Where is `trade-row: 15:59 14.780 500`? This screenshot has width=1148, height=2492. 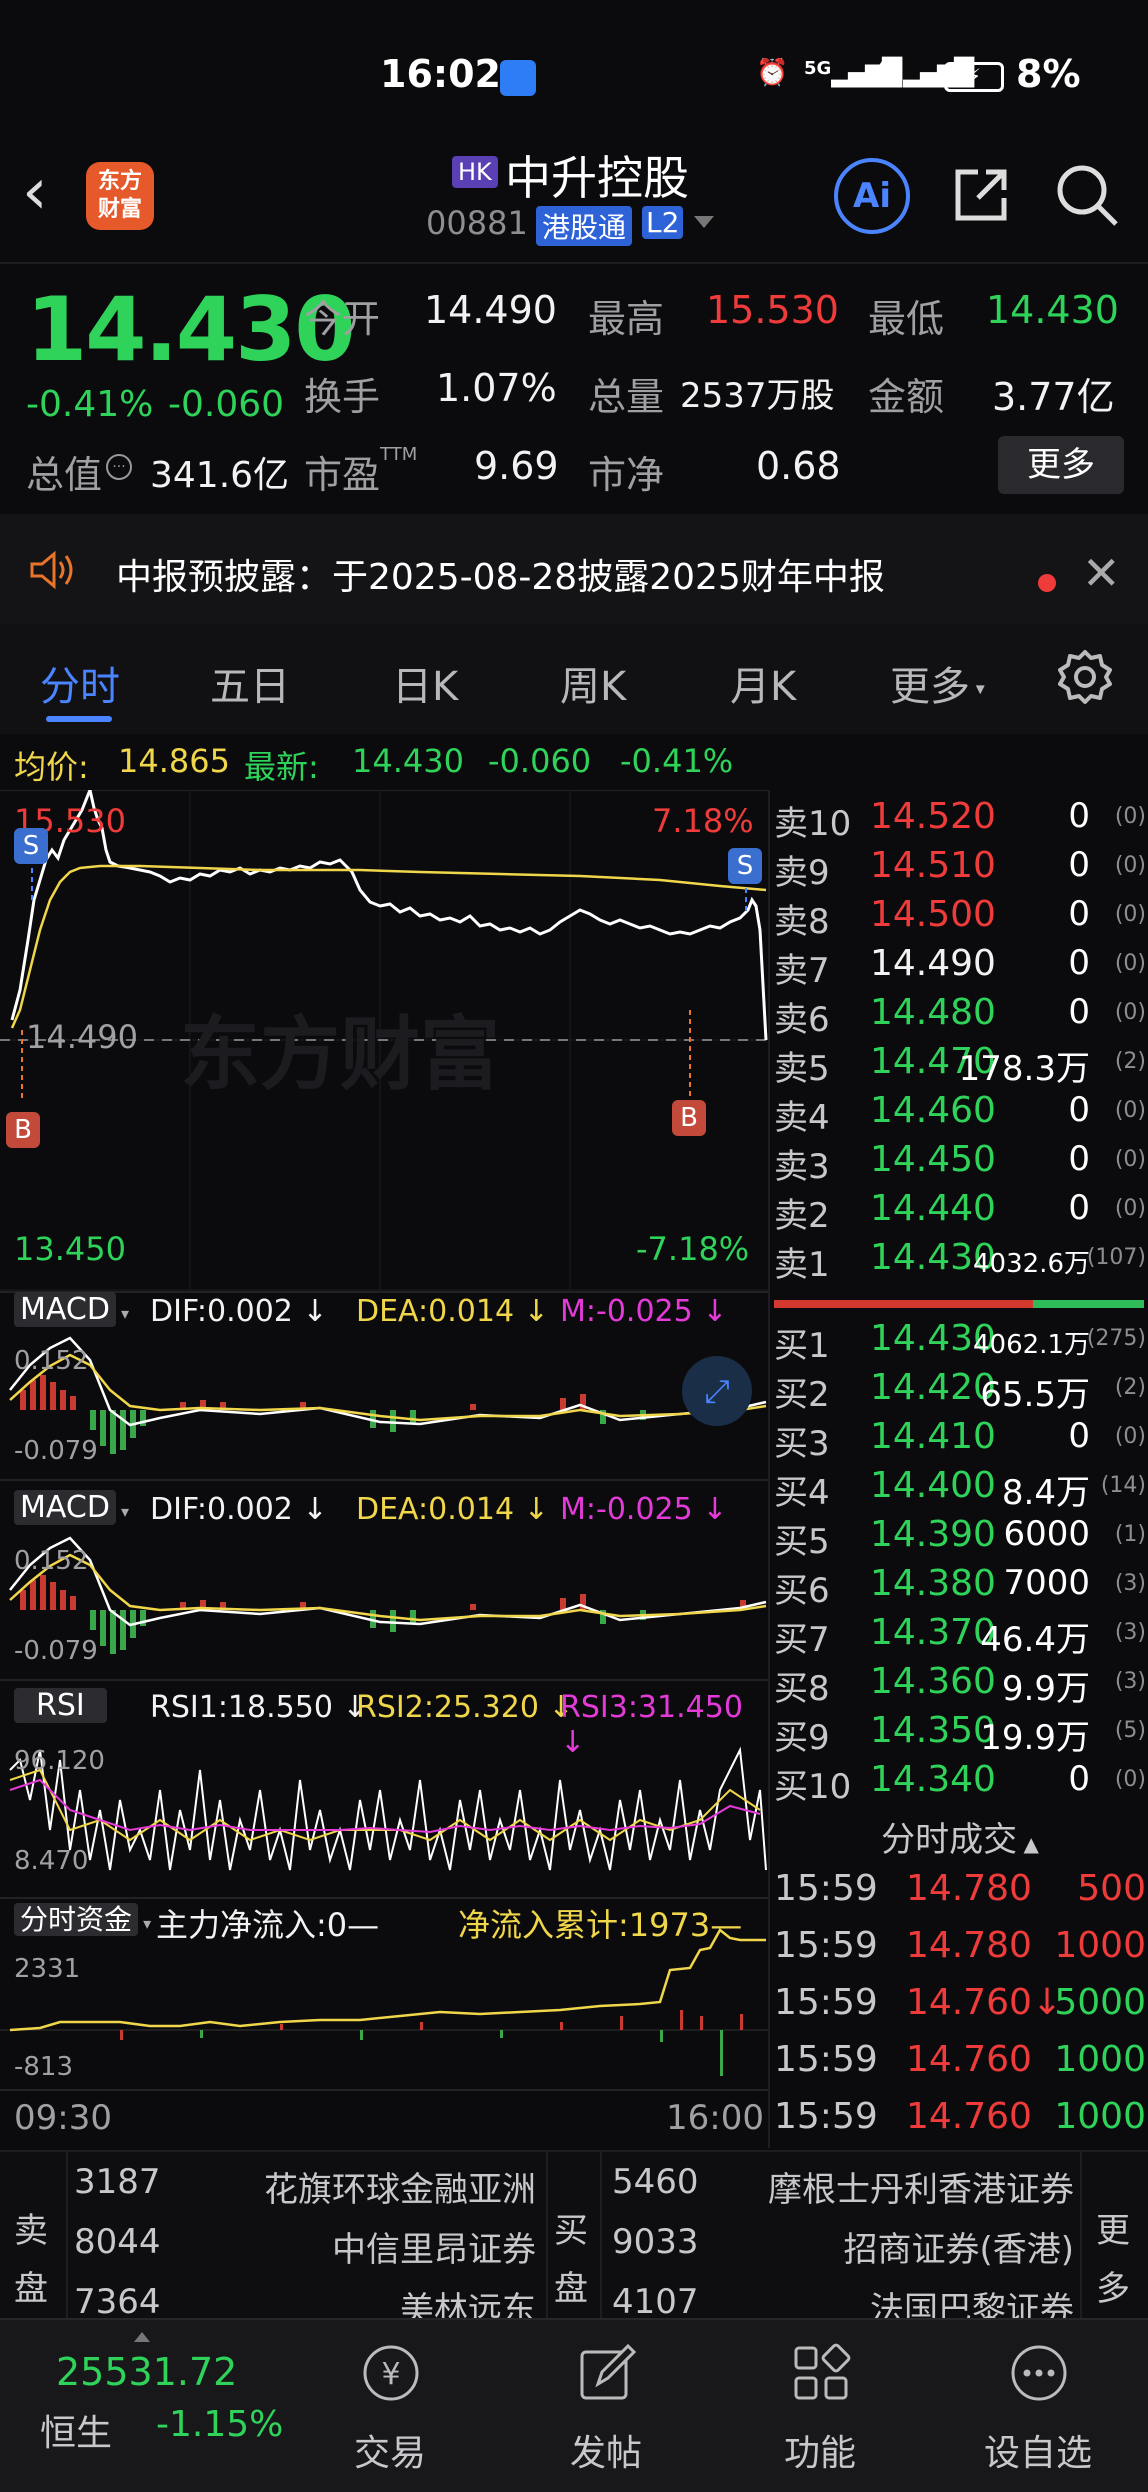
trade-row: 15:59 14.780 500 is located at coordinates (959, 1888).